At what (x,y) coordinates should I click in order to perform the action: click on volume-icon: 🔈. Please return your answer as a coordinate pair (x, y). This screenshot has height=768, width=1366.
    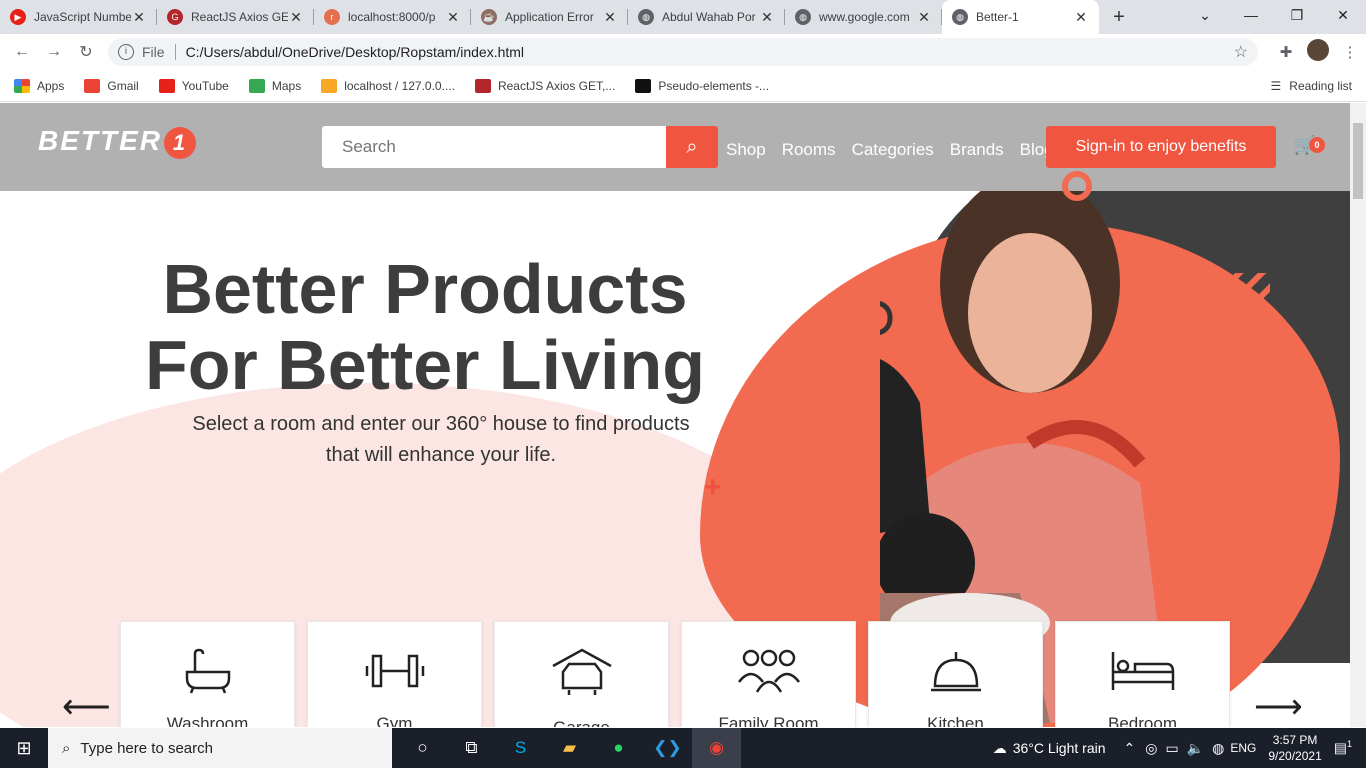
    Looking at the image, I should click on (1195, 748).